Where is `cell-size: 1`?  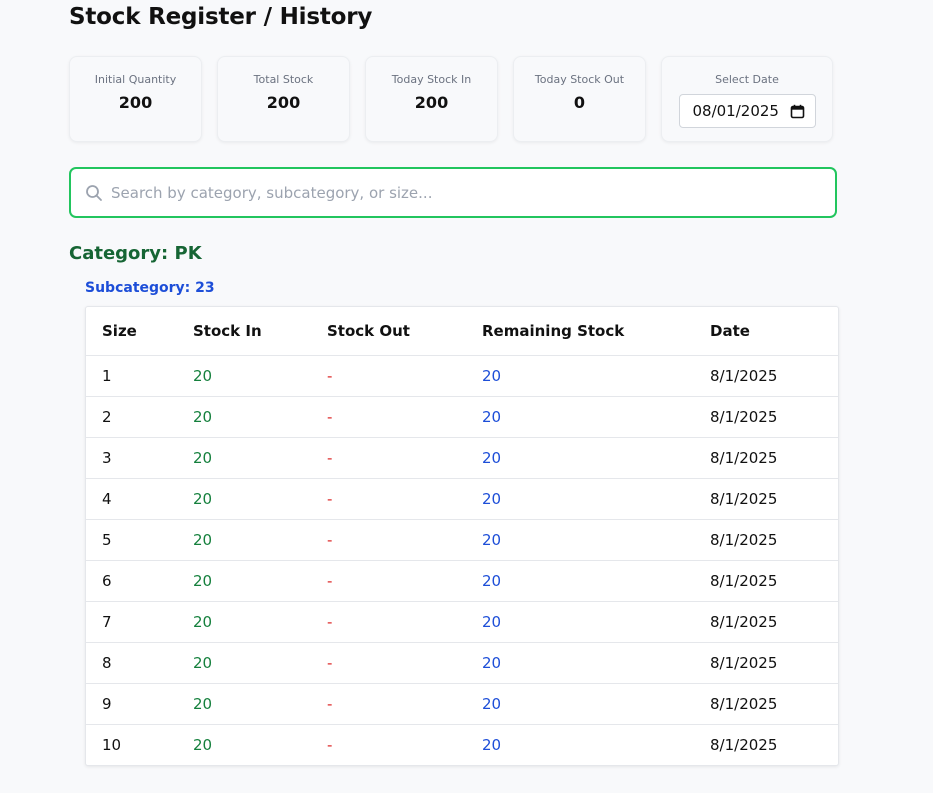
cell-size: 1 is located at coordinates (131, 376).